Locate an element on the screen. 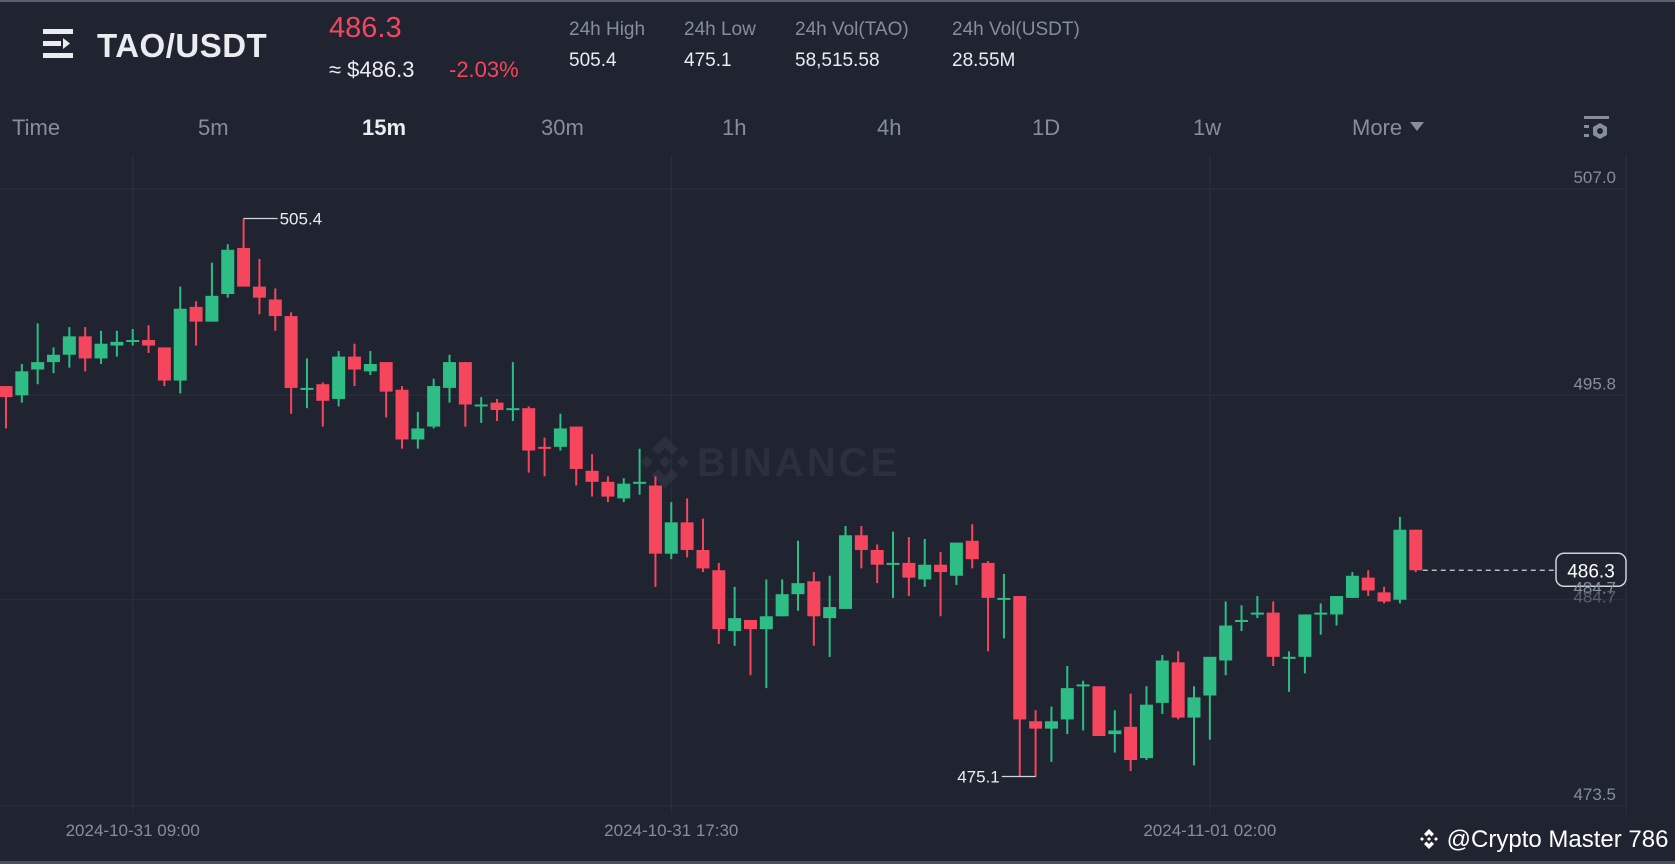 This screenshot has width=1675, height=864. y-tick-label: 507.0 is located at coordinates (1594, 177).